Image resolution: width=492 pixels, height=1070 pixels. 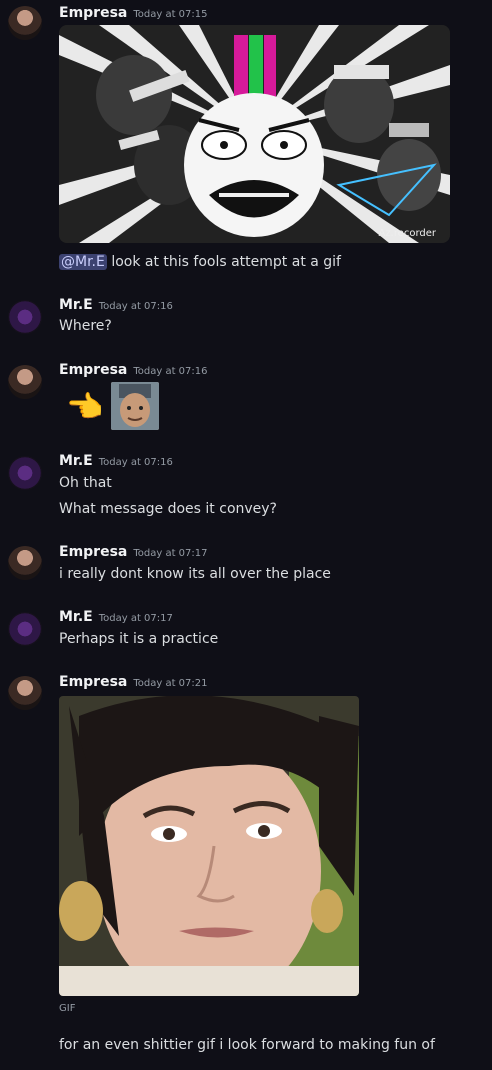 What do you see at coordinates (170, 683) in the screenshot?
I see `timestamp: Today at 07:21` at bounding box center [170, 683].